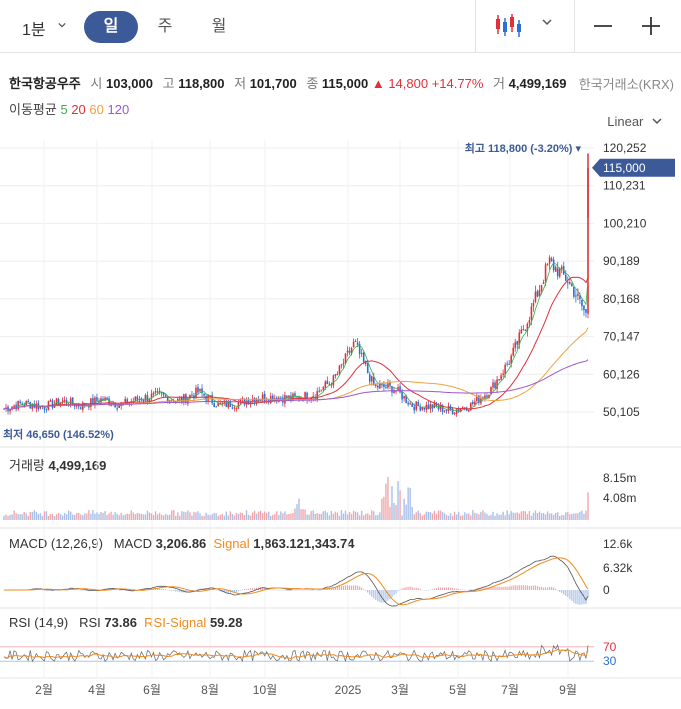  What do you see at coordinates (621, 374) in the screenshot?
I see `price-tick-label: 60,126` at bounding box center [621, 374].